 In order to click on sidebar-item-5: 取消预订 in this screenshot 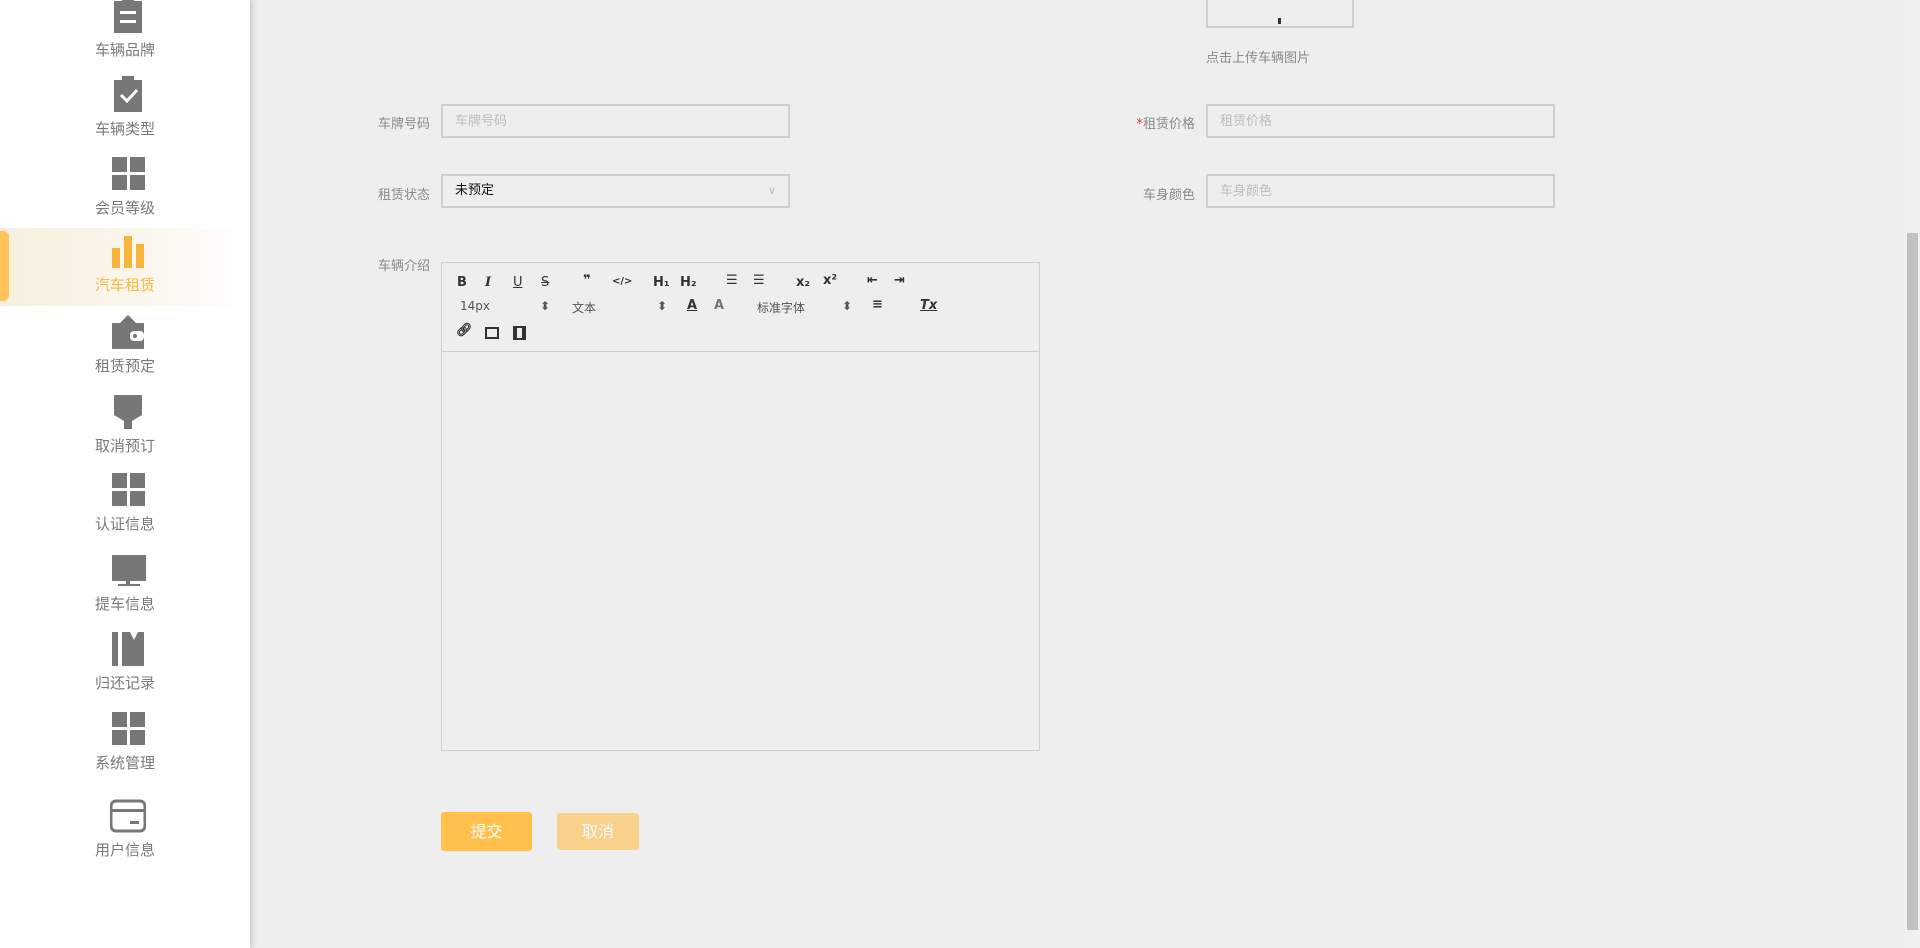, I will do `click(125, 428)`.